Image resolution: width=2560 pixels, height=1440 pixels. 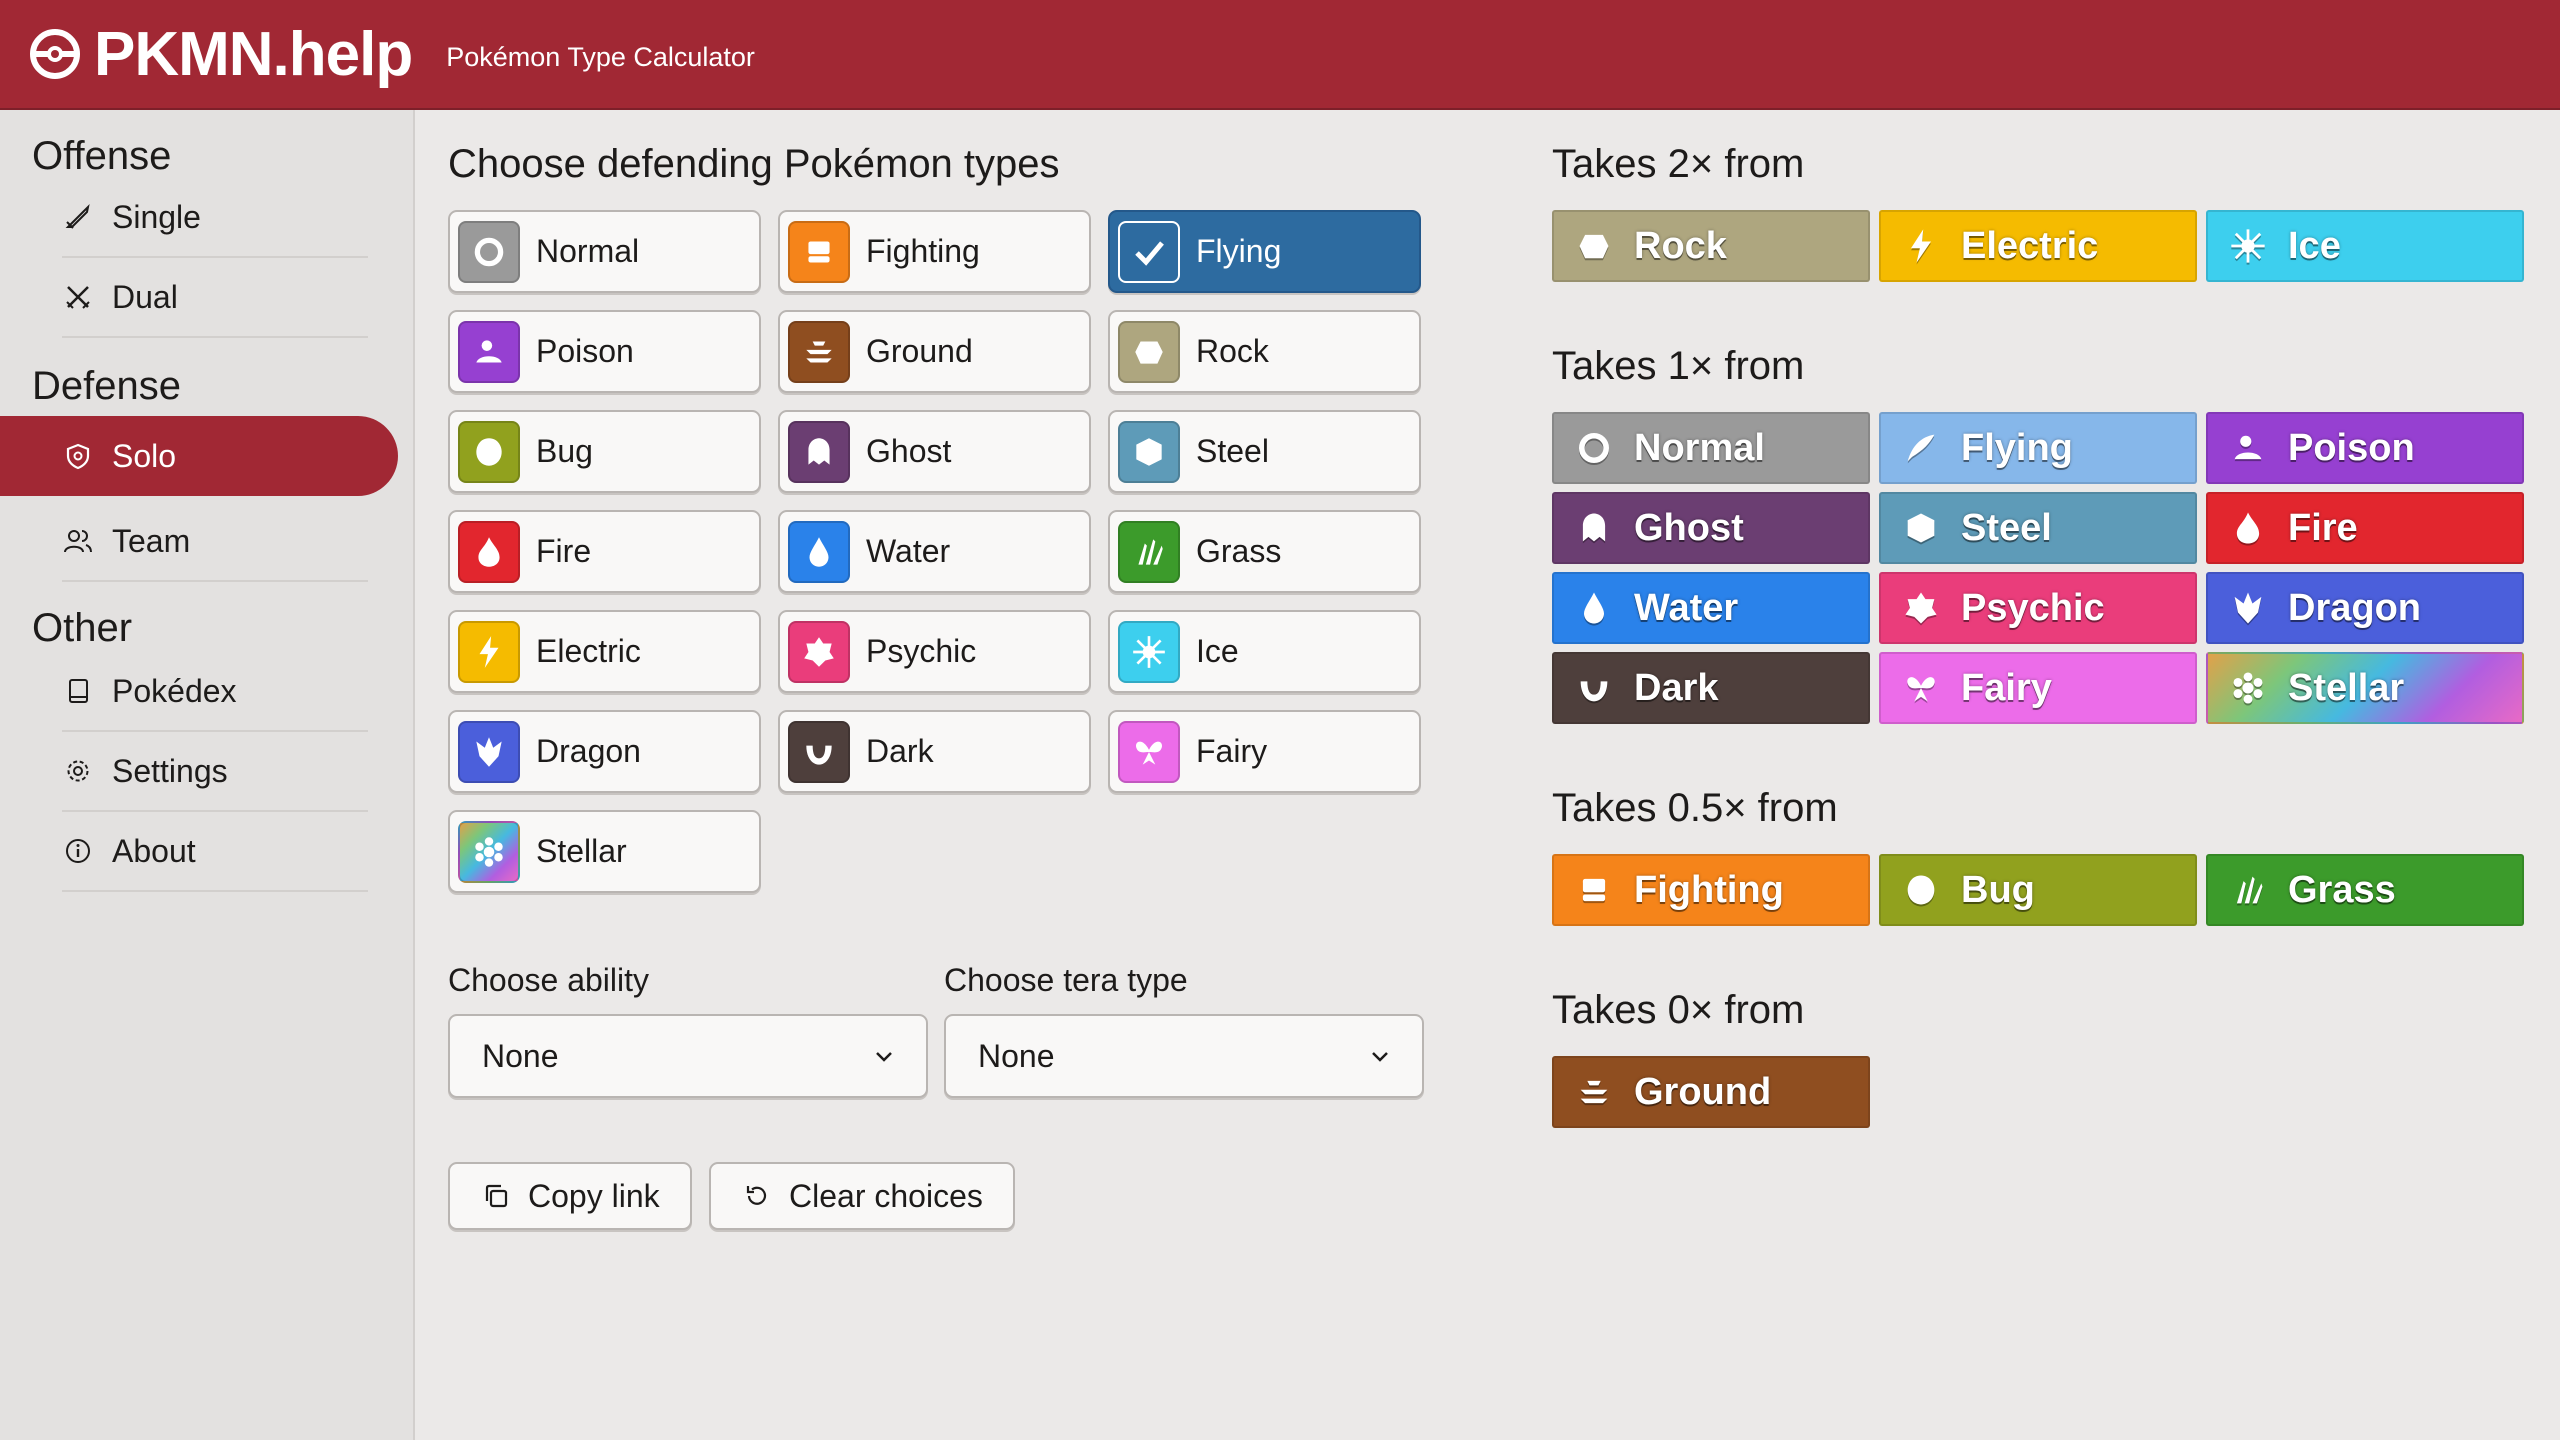 I want to click on type-badge-label: Water, so click(x=1686, y=607).